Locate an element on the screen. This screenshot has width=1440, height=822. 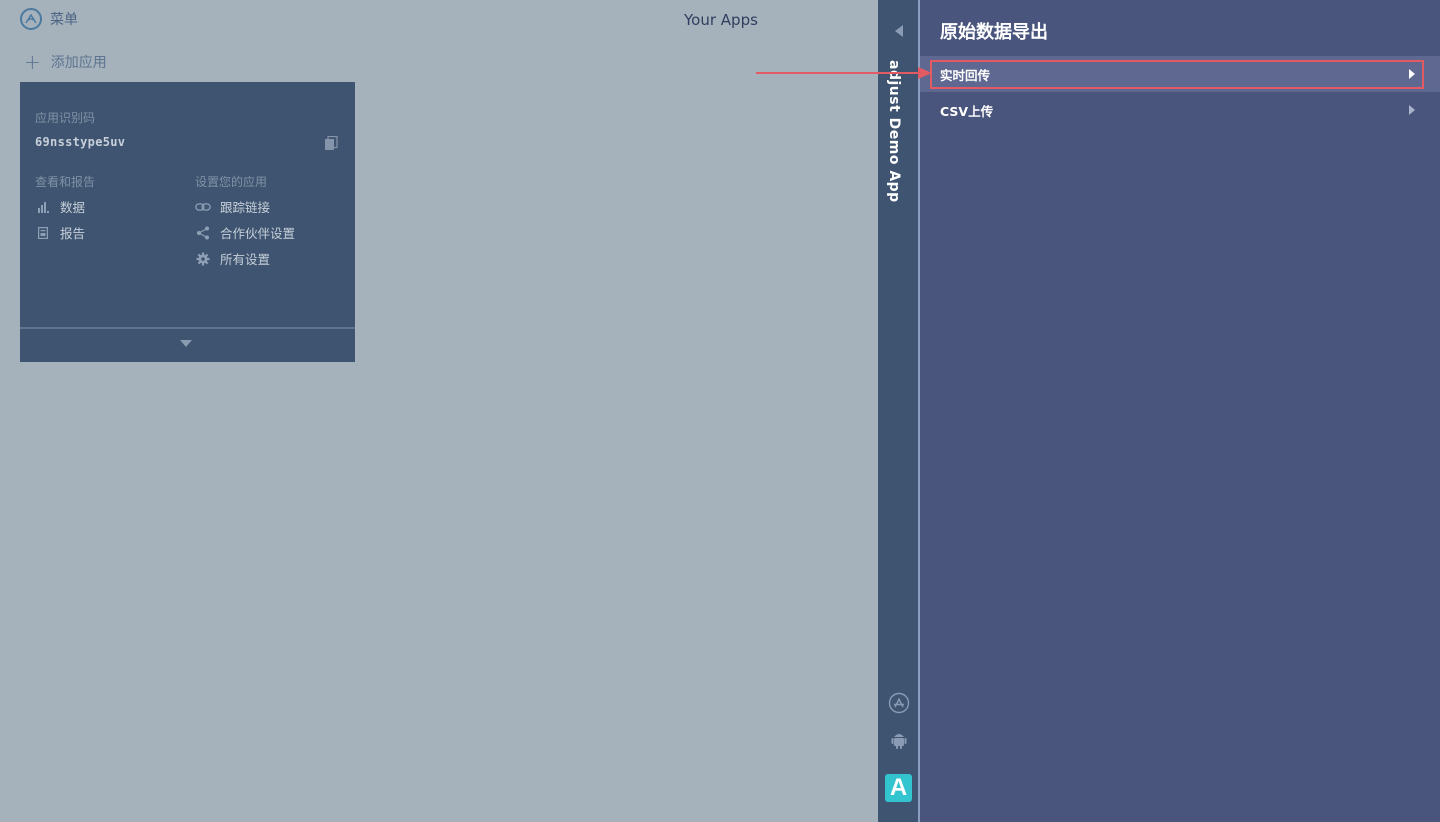
annotation-arrow is located at coordinates (844, 73).